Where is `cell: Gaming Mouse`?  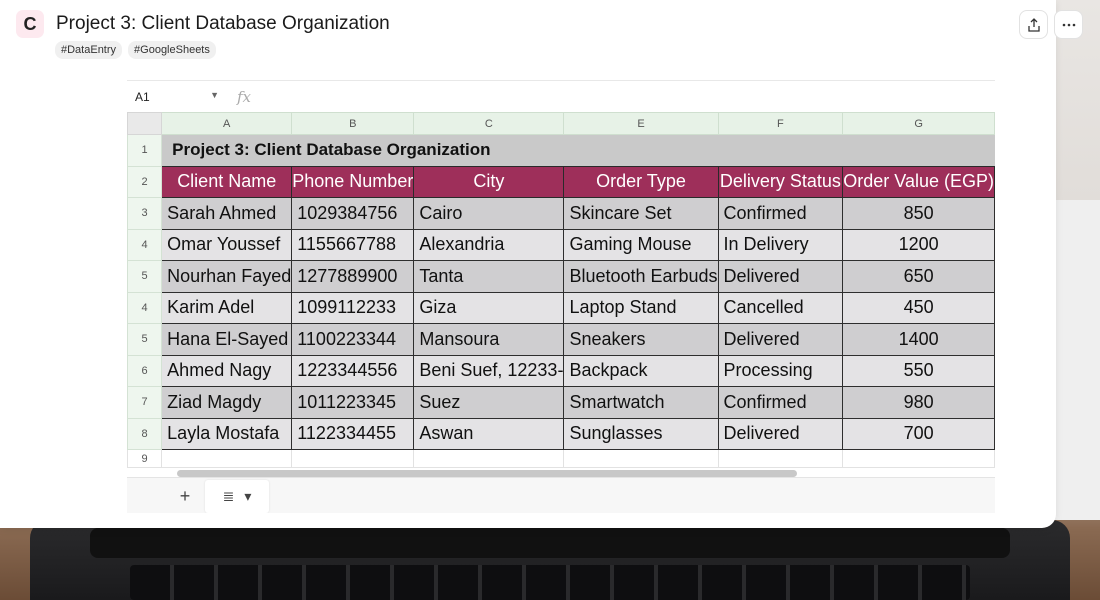
cell: Gaming Mouse is located at coordinates (641, 244).